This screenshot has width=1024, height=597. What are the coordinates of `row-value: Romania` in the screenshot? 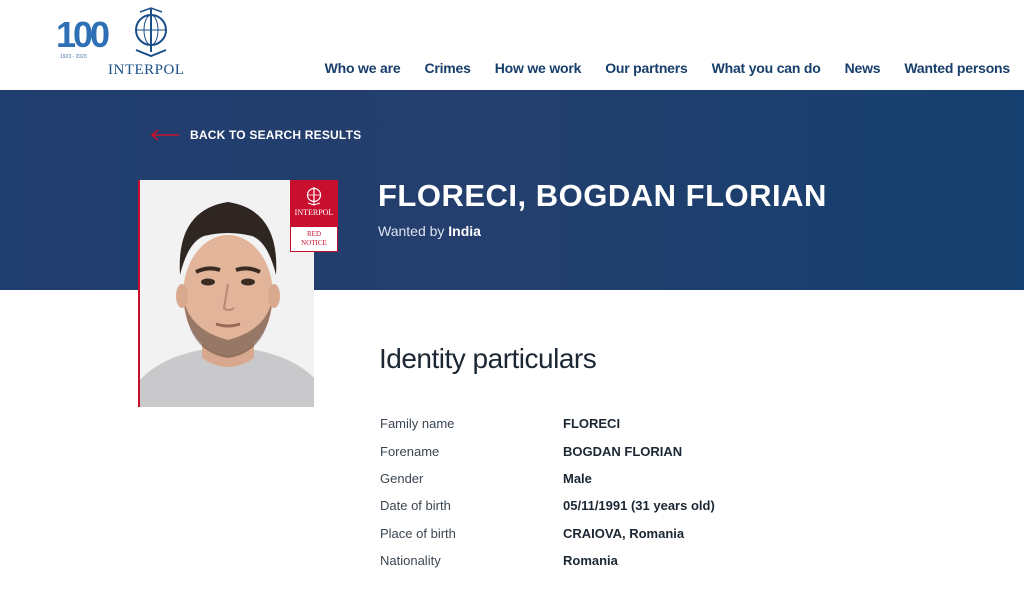 It's located at (590, 561).